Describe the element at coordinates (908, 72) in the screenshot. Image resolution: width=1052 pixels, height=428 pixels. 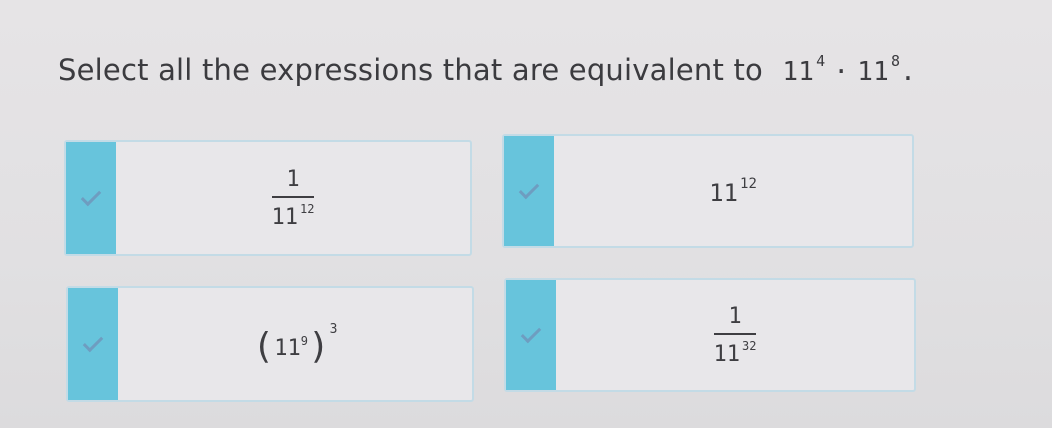
I see `question-period: .` at that location.